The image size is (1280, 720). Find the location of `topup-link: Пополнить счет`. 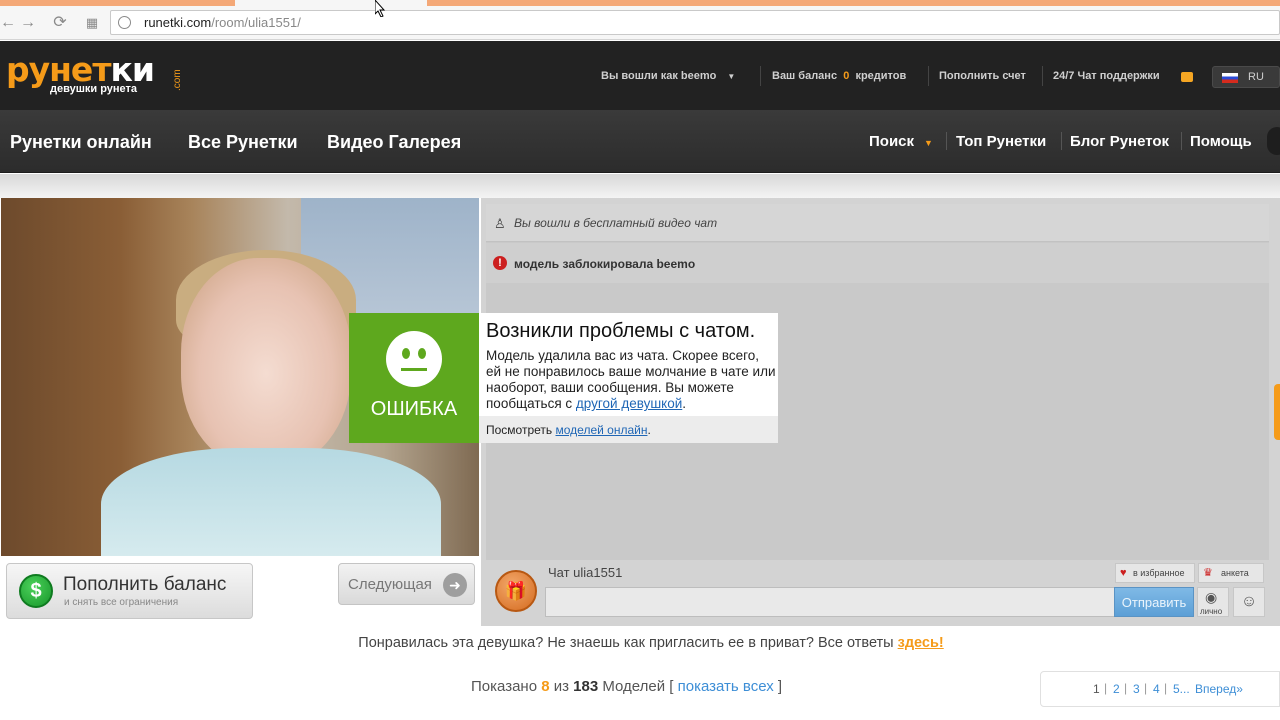

topup-link: Пополнить счет is located at coordinates (982, 76).